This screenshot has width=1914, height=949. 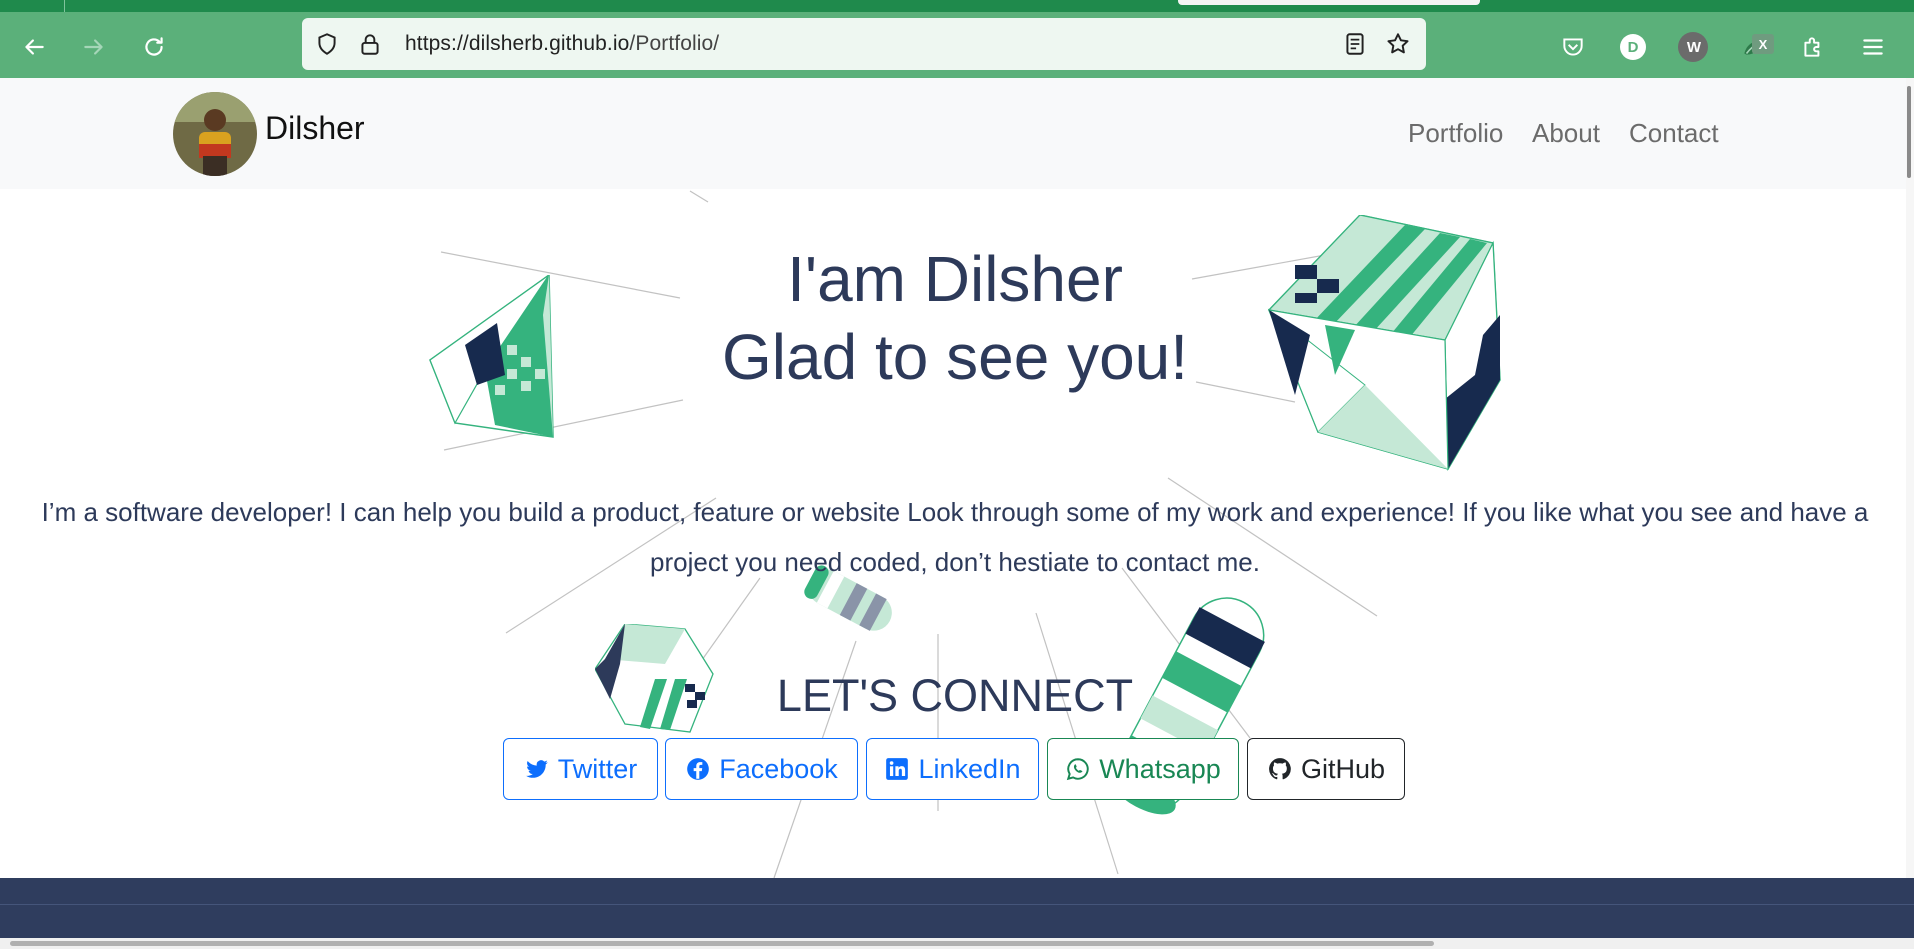 I want to click on twitter-label: Twitter, so click(x=597, y=768).